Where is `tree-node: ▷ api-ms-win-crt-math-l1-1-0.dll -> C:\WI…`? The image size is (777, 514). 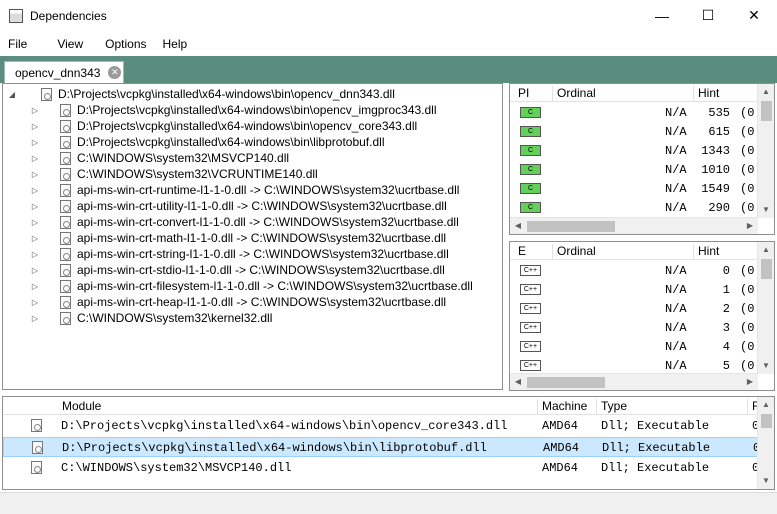 tree-node: ▷ api-ms-win-crt-math-l1-1-0.dll -> C:\WI… is located at coordinates (238, 238).